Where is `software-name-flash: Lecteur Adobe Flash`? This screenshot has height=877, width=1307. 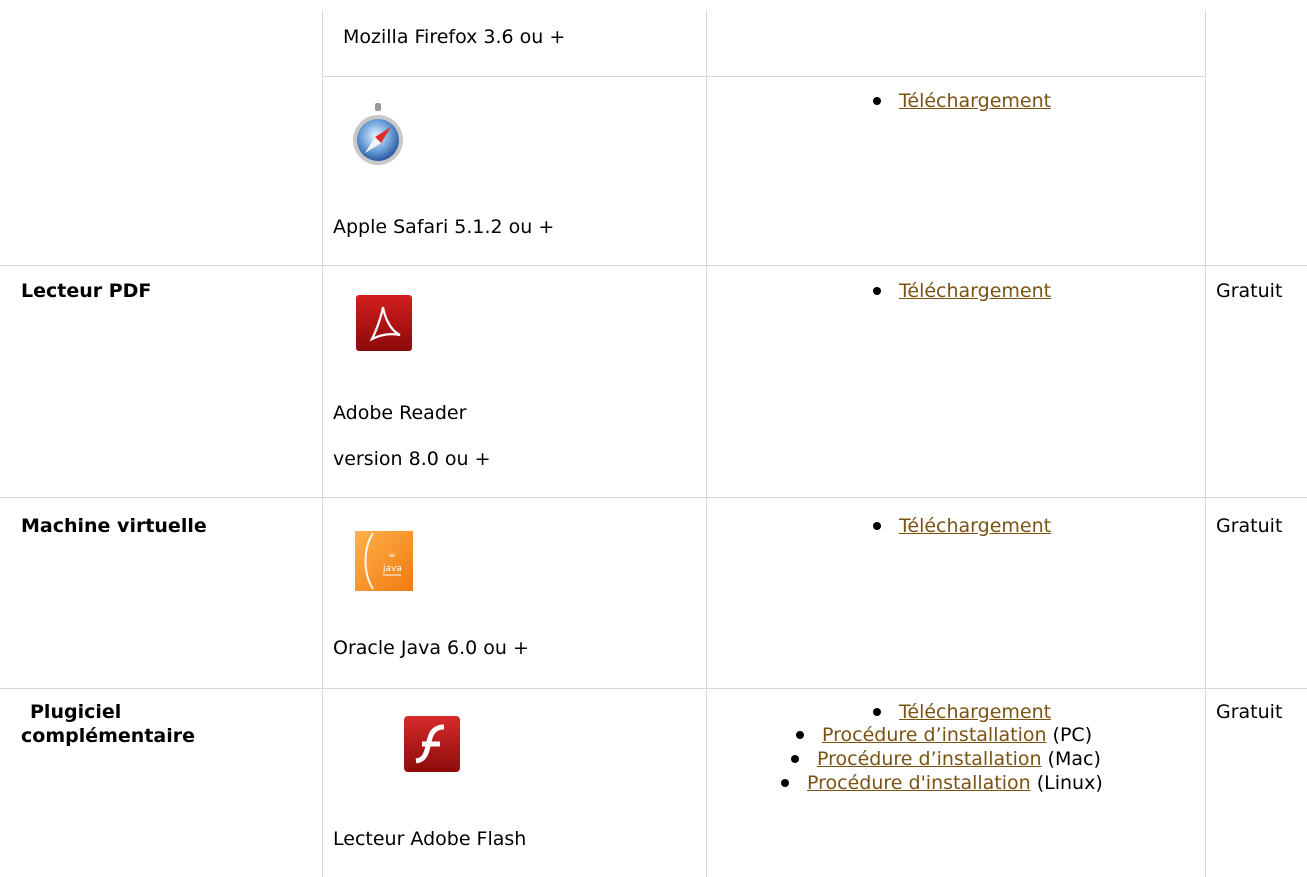 software-name-flash: Lecteur Adobe Flash is located at coordinates (430, 839).